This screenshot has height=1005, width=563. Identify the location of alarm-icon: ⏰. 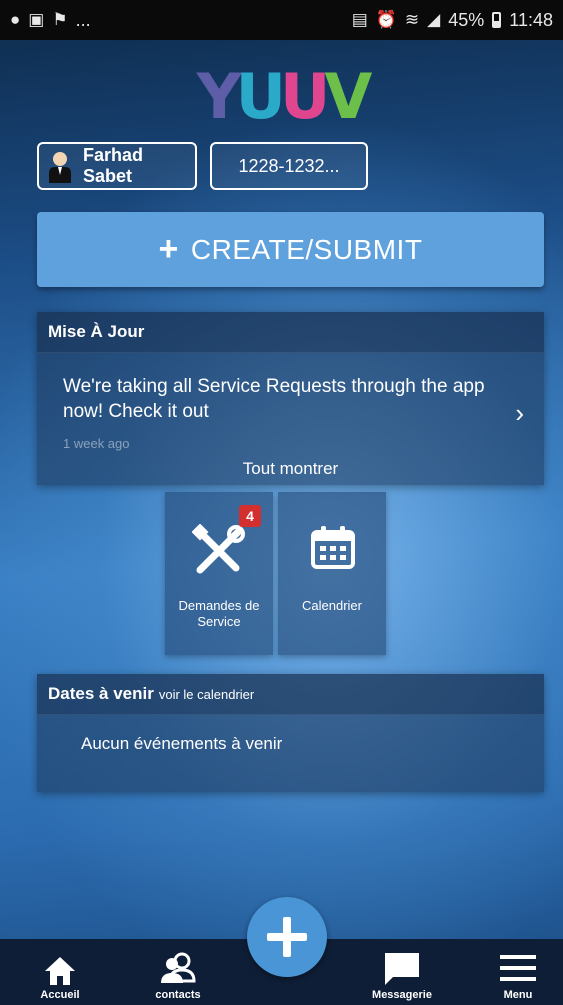
(386, 19).